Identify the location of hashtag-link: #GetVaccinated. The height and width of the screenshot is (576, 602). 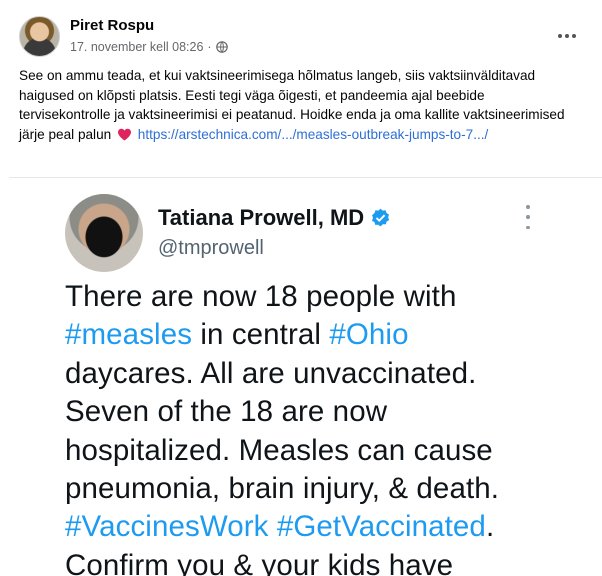
(381, 526).